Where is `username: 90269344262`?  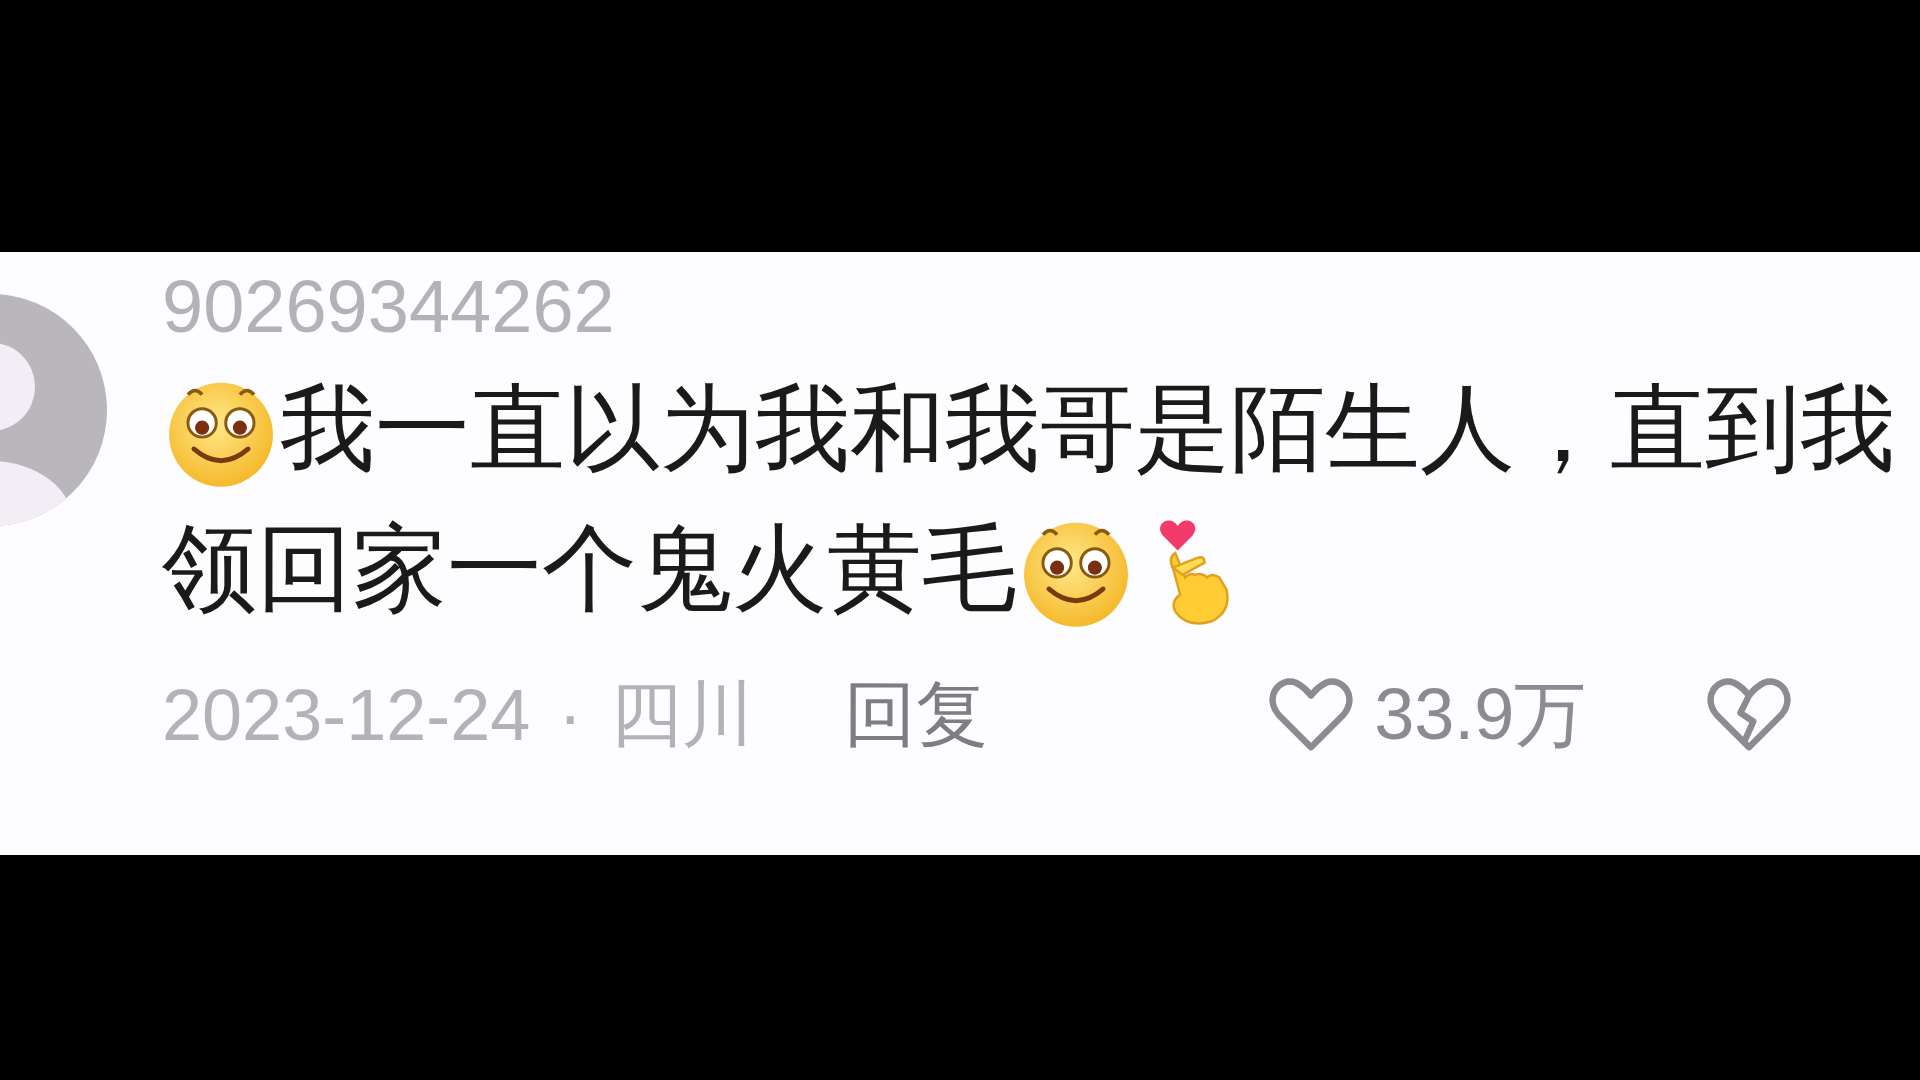
username: 90269344262 is located at coordinates (1028, 307).